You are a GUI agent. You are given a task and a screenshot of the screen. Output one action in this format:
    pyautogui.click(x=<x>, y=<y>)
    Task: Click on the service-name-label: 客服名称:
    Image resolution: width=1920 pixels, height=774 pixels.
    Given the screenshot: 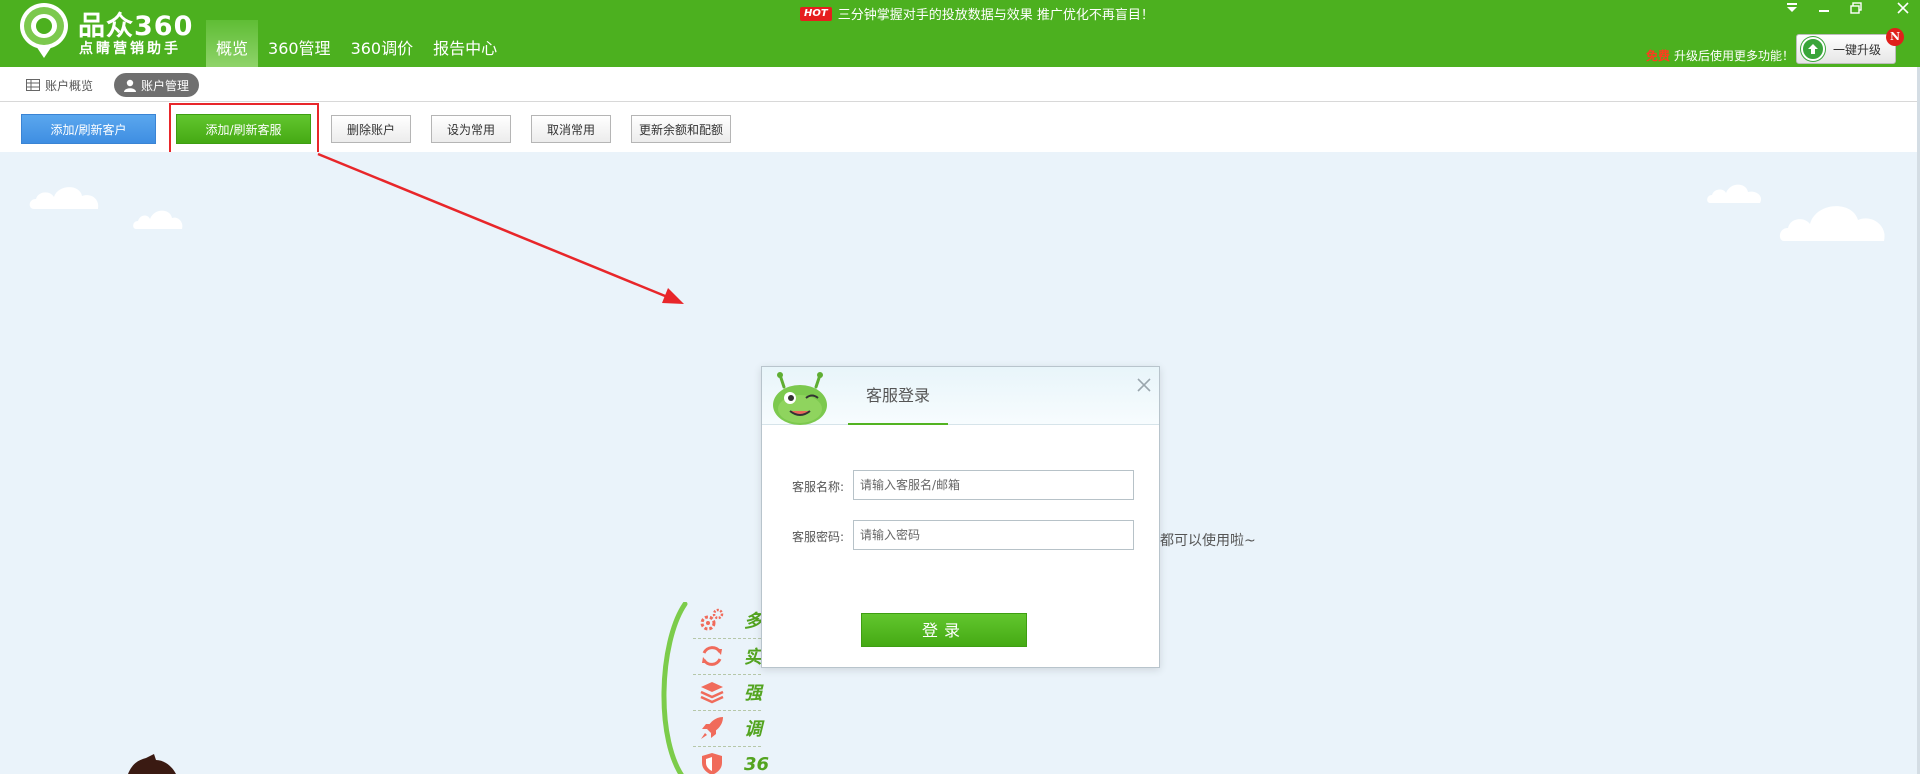 What is the action you would take?
    pyautogui.click(x=818, y=487)
    